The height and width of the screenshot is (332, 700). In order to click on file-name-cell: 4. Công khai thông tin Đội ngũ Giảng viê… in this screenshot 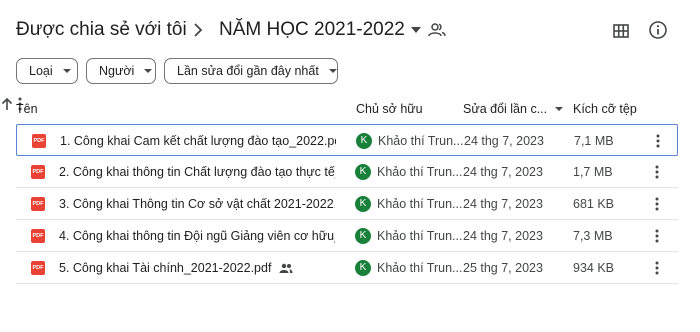, I will do `click(197, 235)`.